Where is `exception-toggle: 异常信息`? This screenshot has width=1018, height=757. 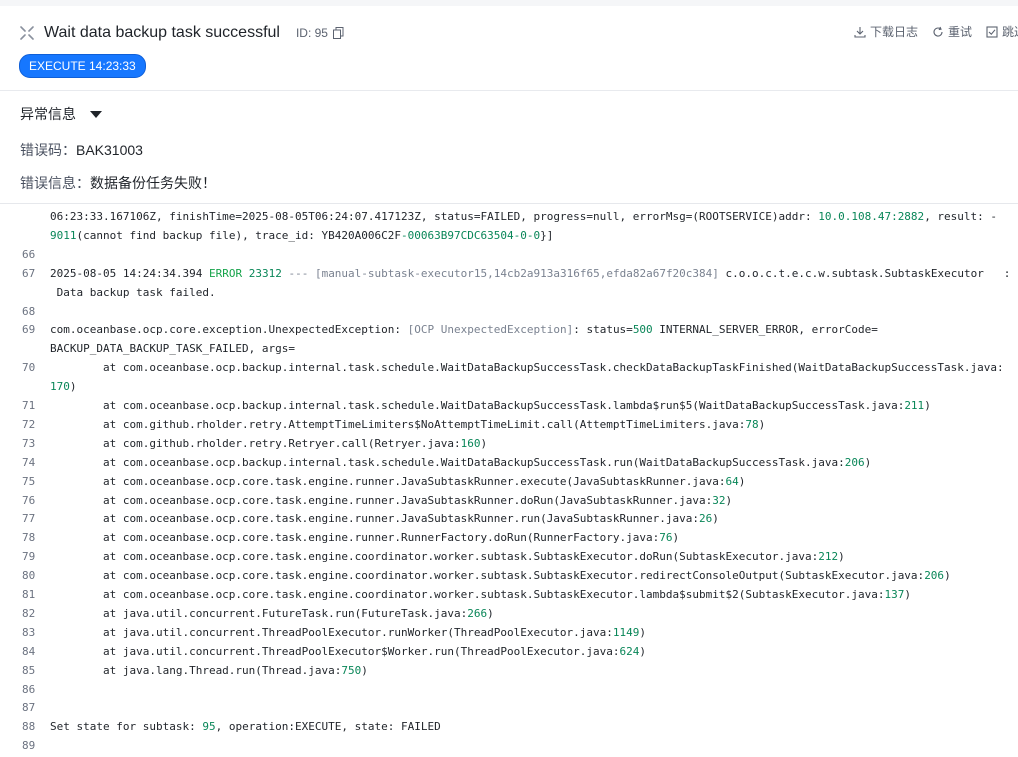
exception-toggle: 异常信息 is located at coordinates (61, 114).